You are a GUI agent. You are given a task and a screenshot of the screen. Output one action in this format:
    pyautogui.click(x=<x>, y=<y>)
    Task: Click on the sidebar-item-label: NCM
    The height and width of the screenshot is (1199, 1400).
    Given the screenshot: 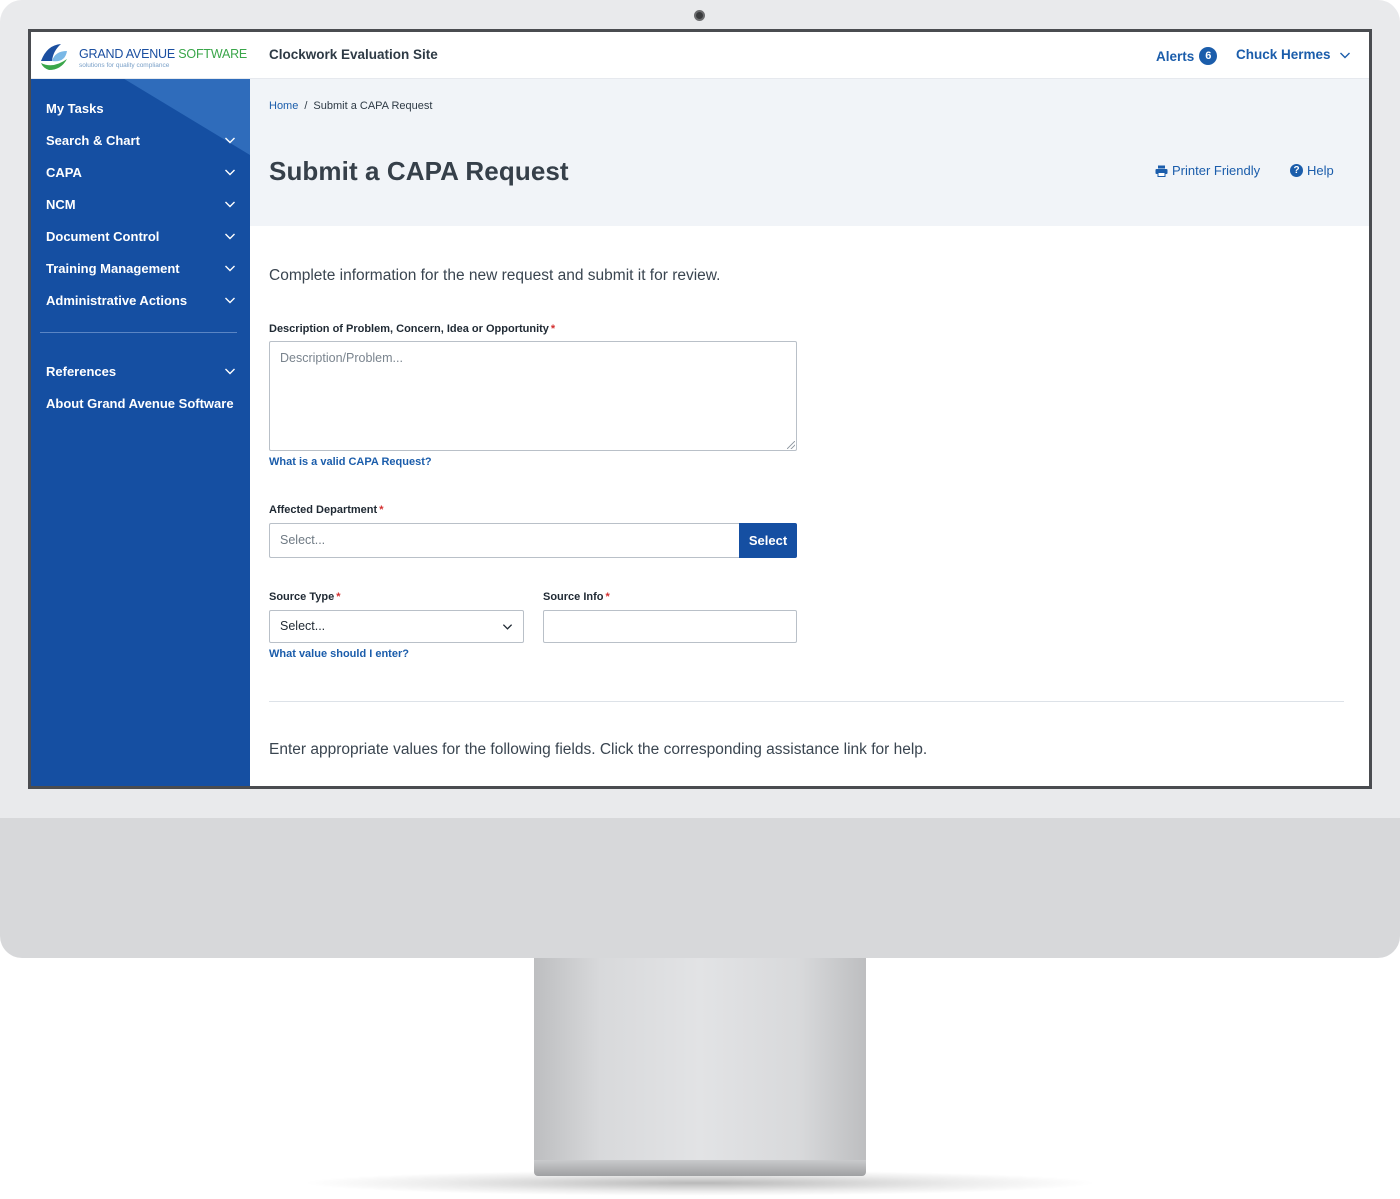 What is the action you would take?
    pyautogui.click(x=61, y=204)
    